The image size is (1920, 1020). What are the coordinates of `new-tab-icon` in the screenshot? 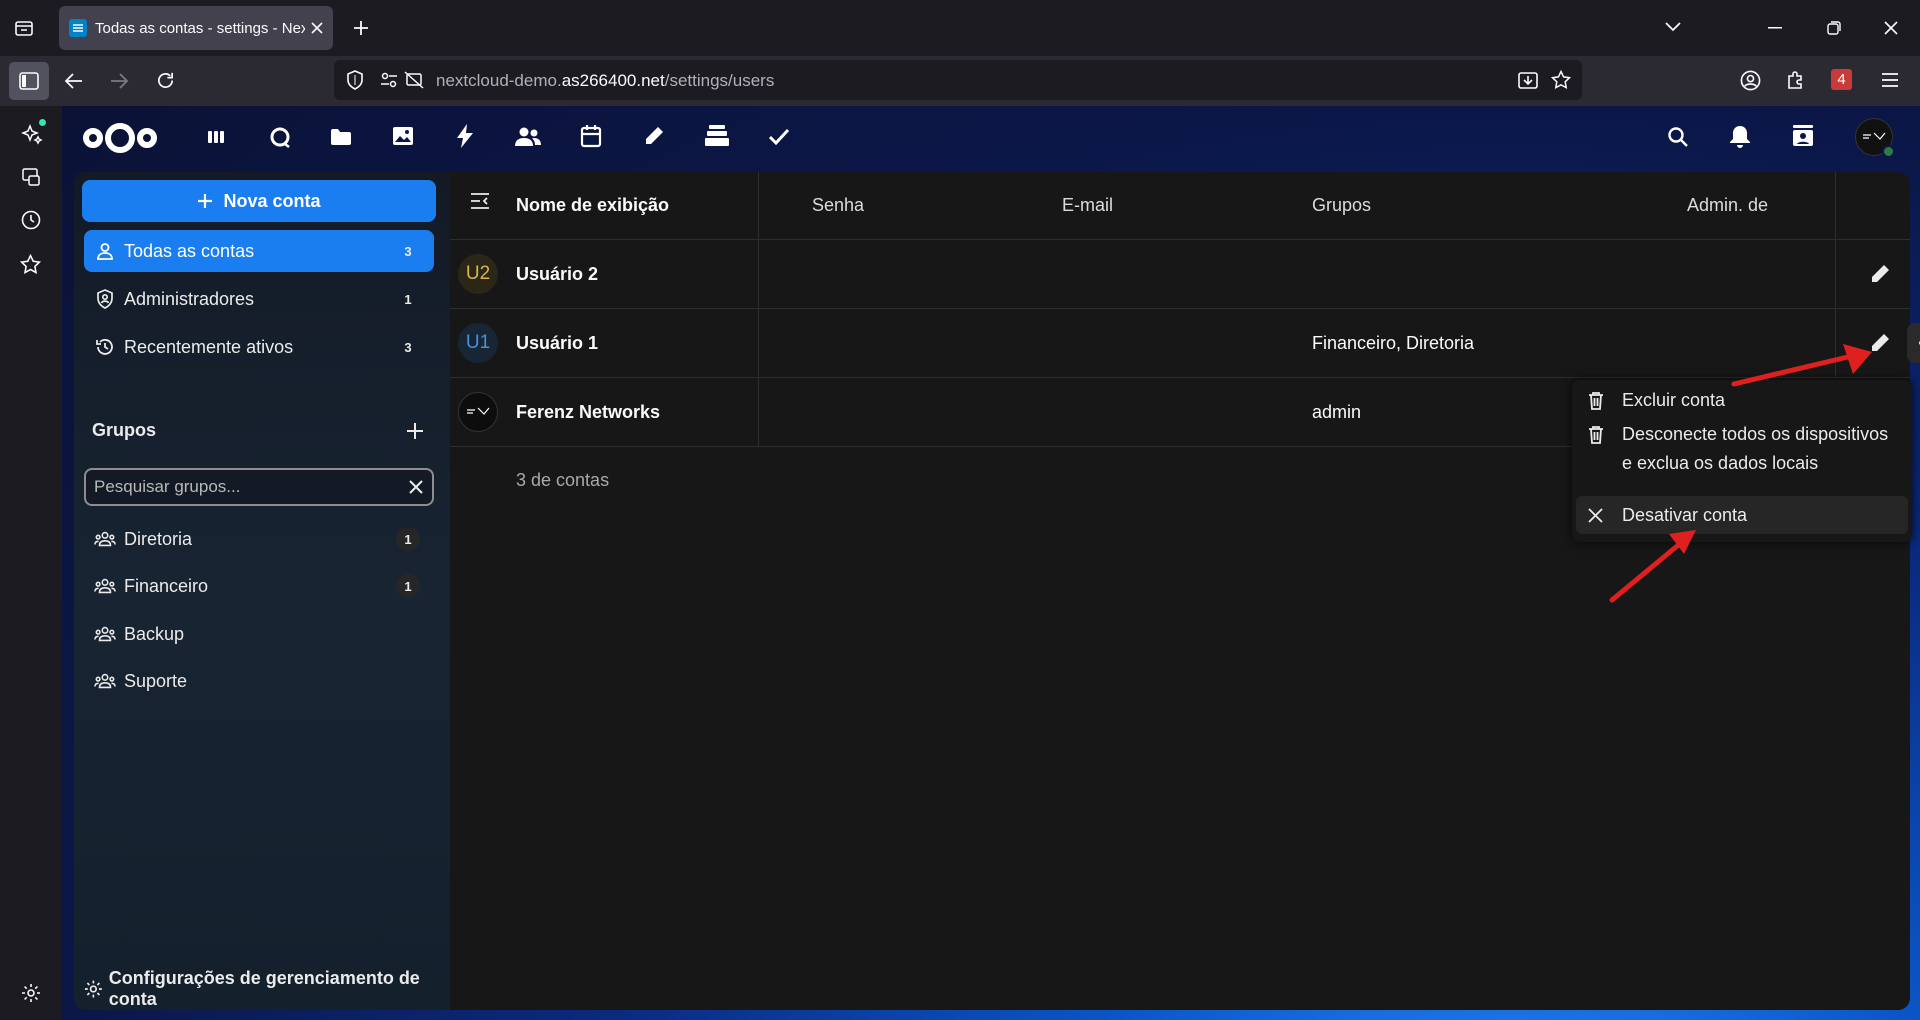 It's located at (361, 28).